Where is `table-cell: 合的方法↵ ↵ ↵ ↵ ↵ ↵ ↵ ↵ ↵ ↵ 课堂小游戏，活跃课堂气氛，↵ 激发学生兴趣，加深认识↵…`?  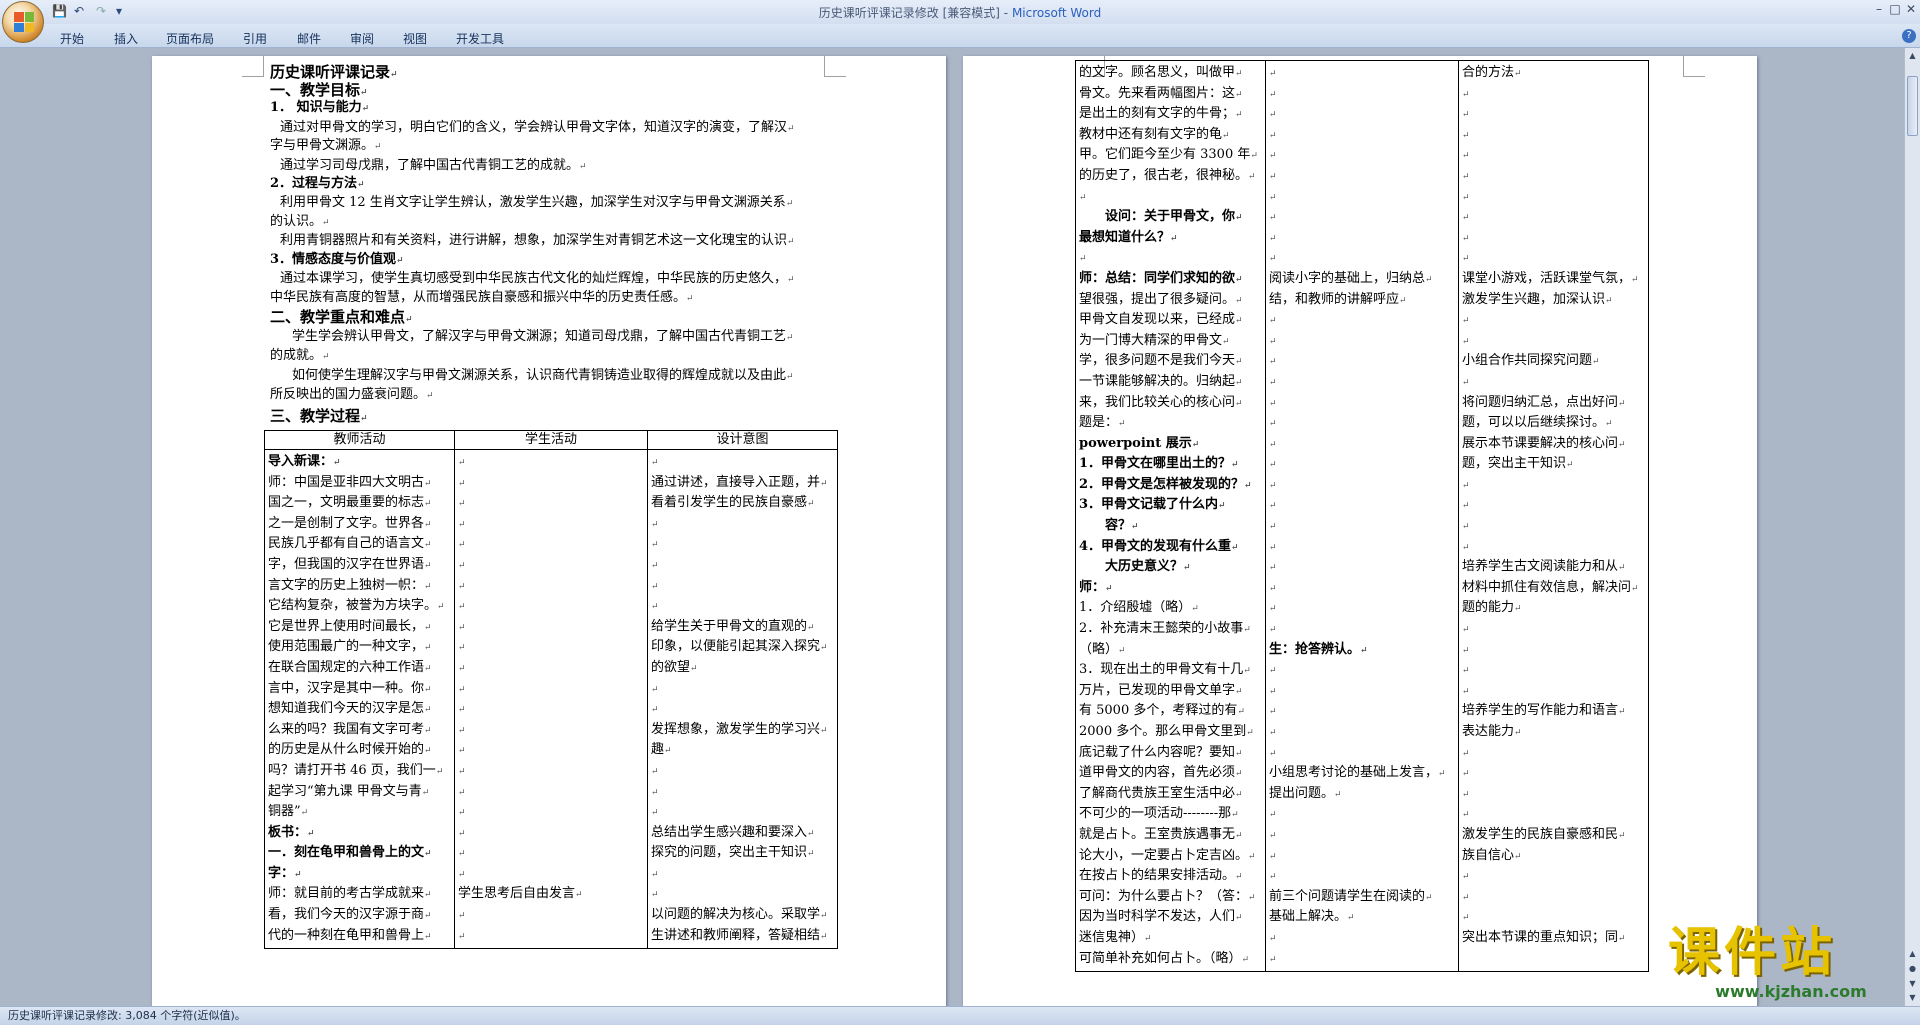 table-cell: 合的方法↵ ↵ ↵ ↵ ↵ ↵ ↵ ↵ ↵ ↵ 课堂小游戏，活跃课堂气氛，↵ 激发学生兴趣，加深认识↵… is located at coordinates (1553, 516).